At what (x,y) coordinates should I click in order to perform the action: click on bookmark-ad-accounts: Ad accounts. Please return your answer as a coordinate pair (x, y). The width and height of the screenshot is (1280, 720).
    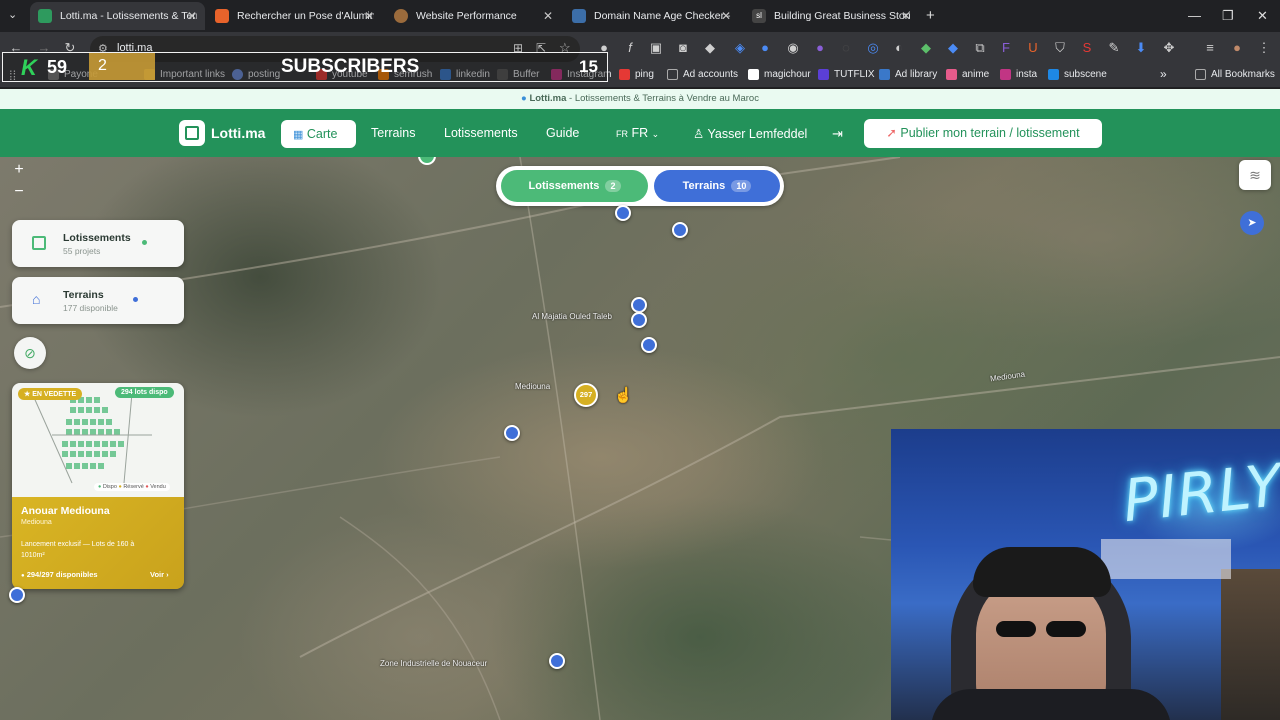
    Looking at the image, I should click on (702, 74).